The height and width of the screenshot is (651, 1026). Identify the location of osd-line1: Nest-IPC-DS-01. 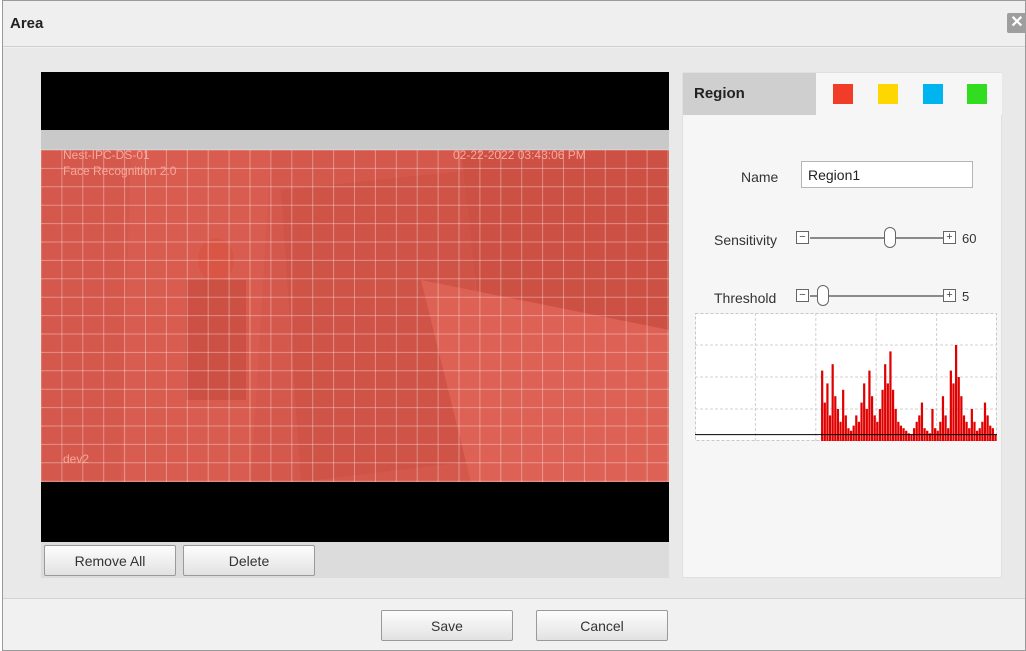
(106, 155).